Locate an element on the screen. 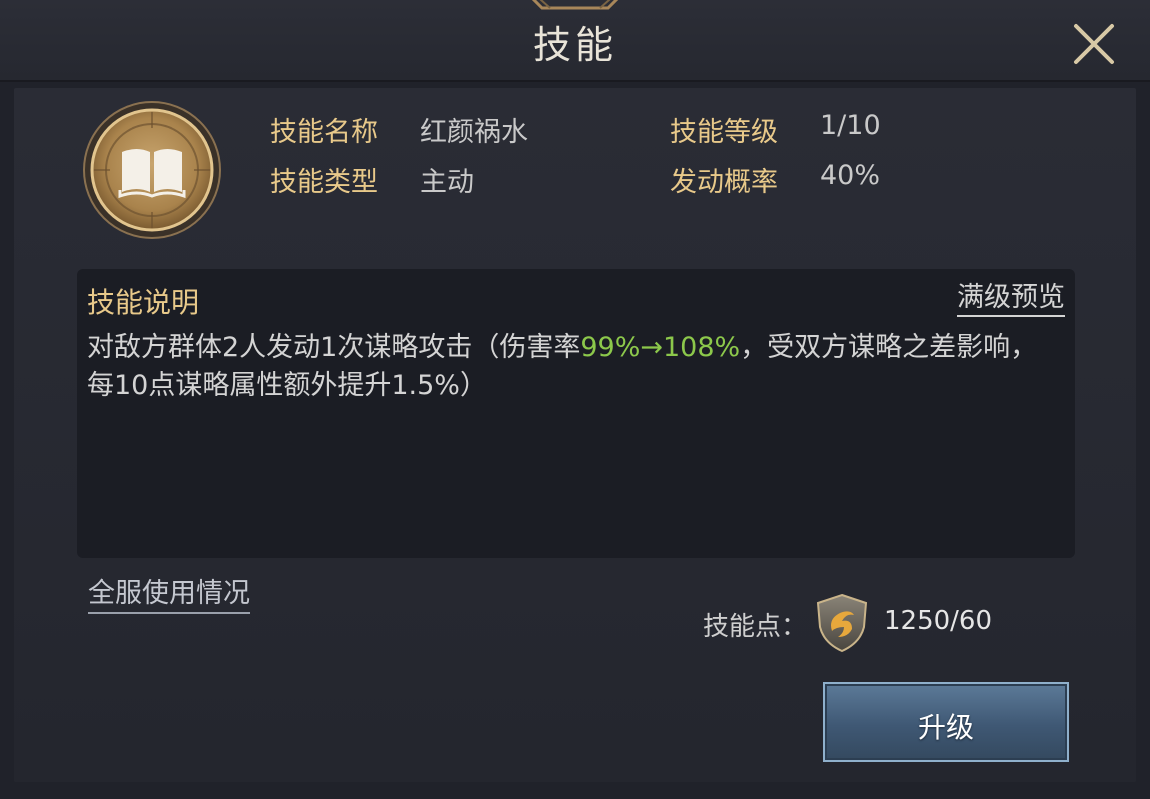 The width and height of the screenshot is (1150, 799). close-icon is located at coordinates (1094, 44).